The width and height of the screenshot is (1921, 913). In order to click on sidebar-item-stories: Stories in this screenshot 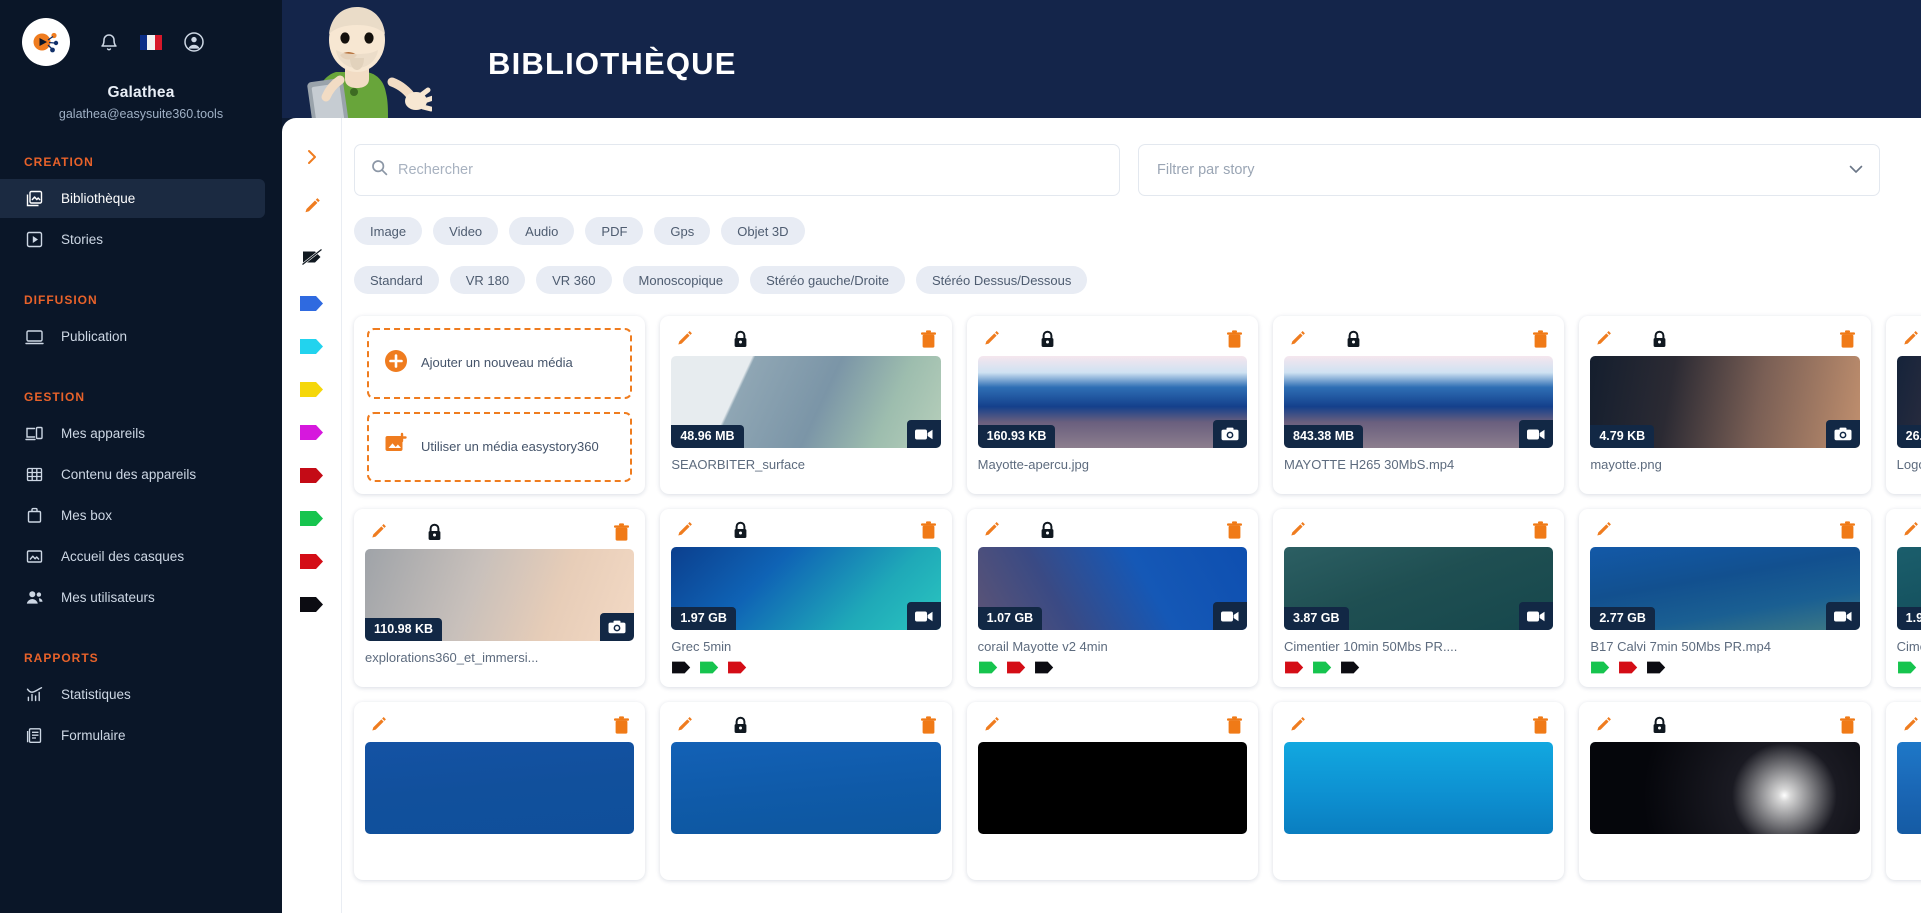, I will do `click(132, 239)`.